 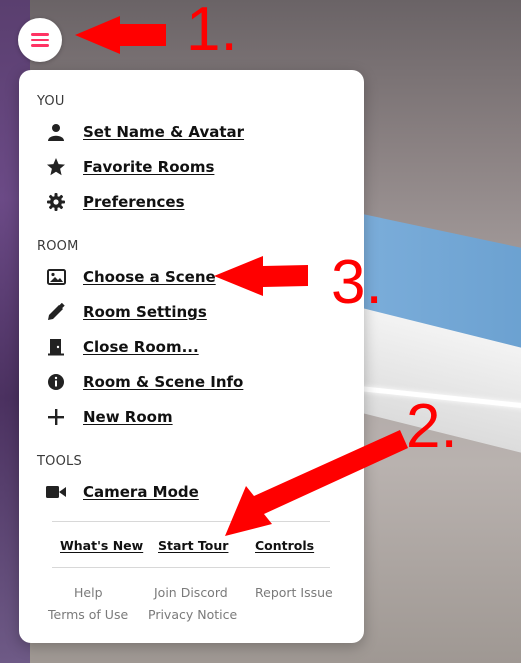 What do you see at coordinates (134, 202) in the screenshot?
I see `menu-item-label: Preferences` at bounding box center [134, 202].